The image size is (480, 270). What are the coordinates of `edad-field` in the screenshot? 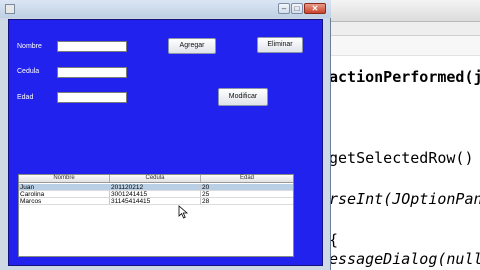 It's located at (92, 97).